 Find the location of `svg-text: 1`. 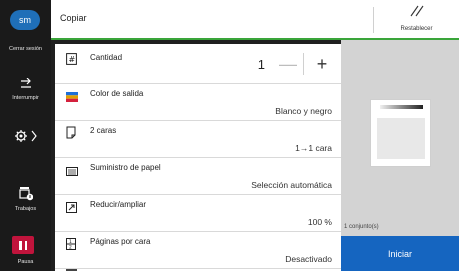

svg-text: 1 is located at coordinates (70, 242).